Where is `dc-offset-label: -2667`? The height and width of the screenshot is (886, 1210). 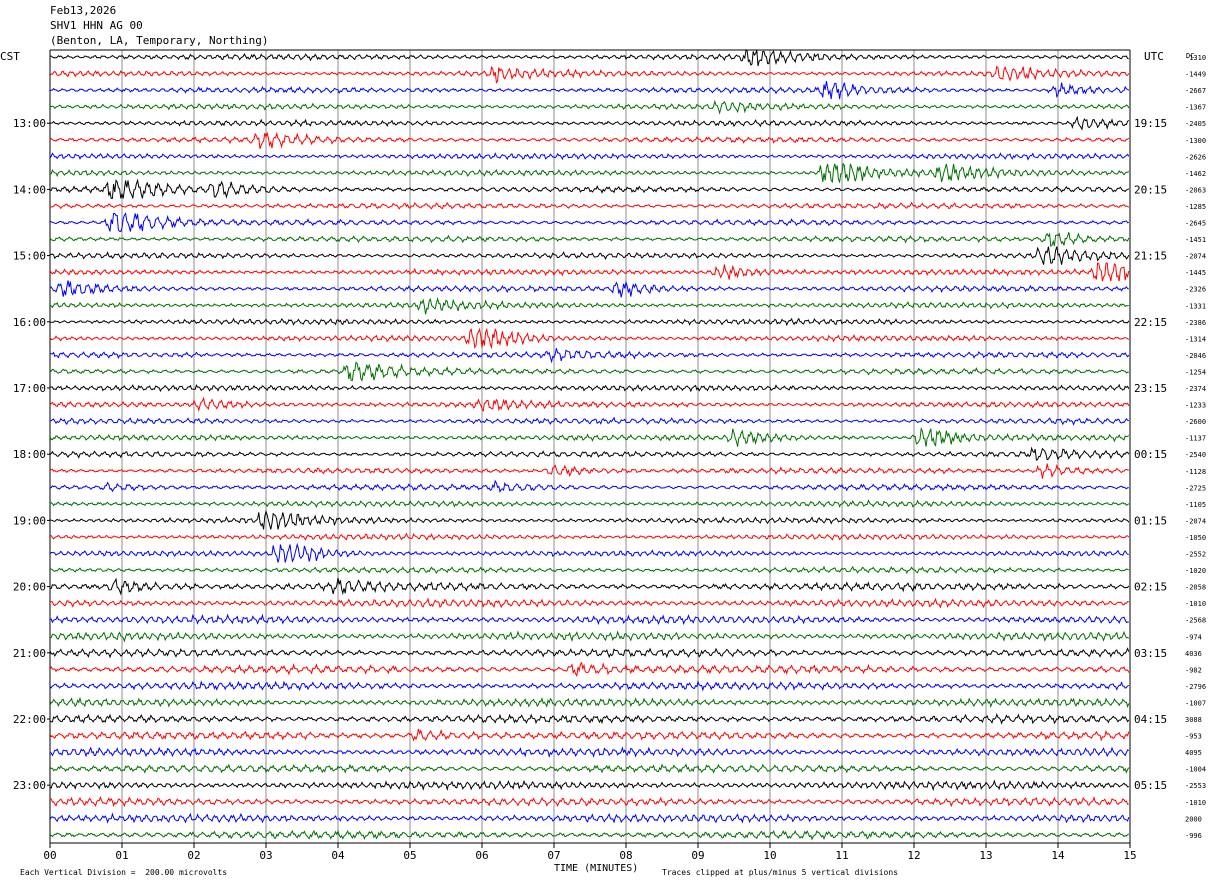 dc-offset-label: -2667 is located at coordinates (1195, 91).